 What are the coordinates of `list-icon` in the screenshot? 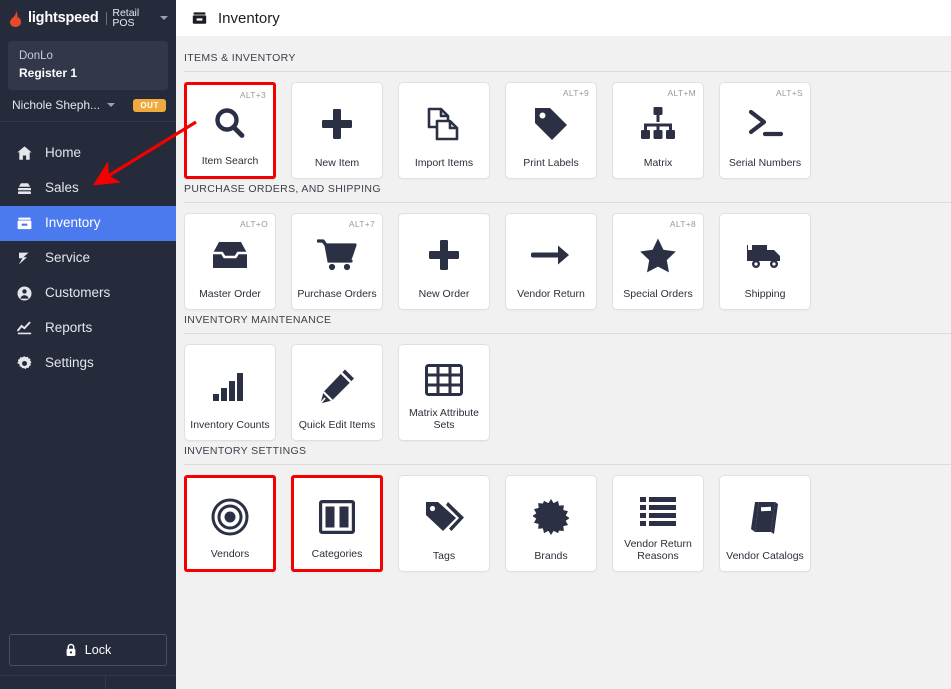 It's located at (658, 507).